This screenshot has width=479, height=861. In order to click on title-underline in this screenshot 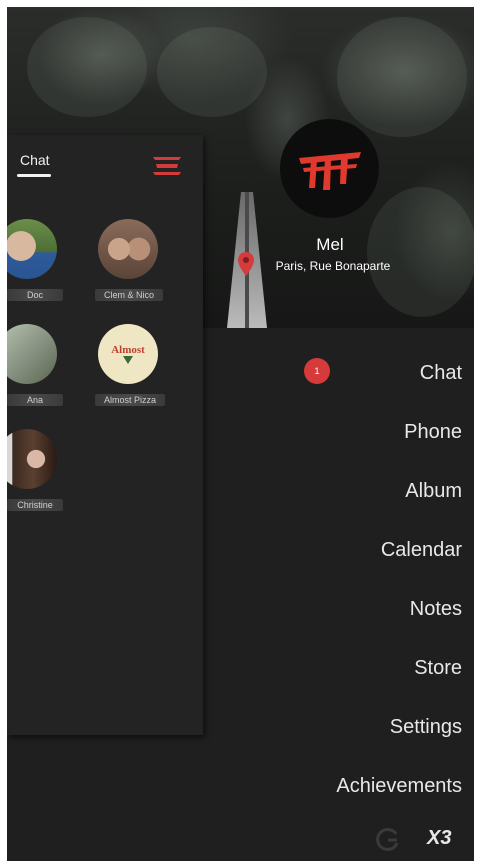, I will do `click(34, 175)`.